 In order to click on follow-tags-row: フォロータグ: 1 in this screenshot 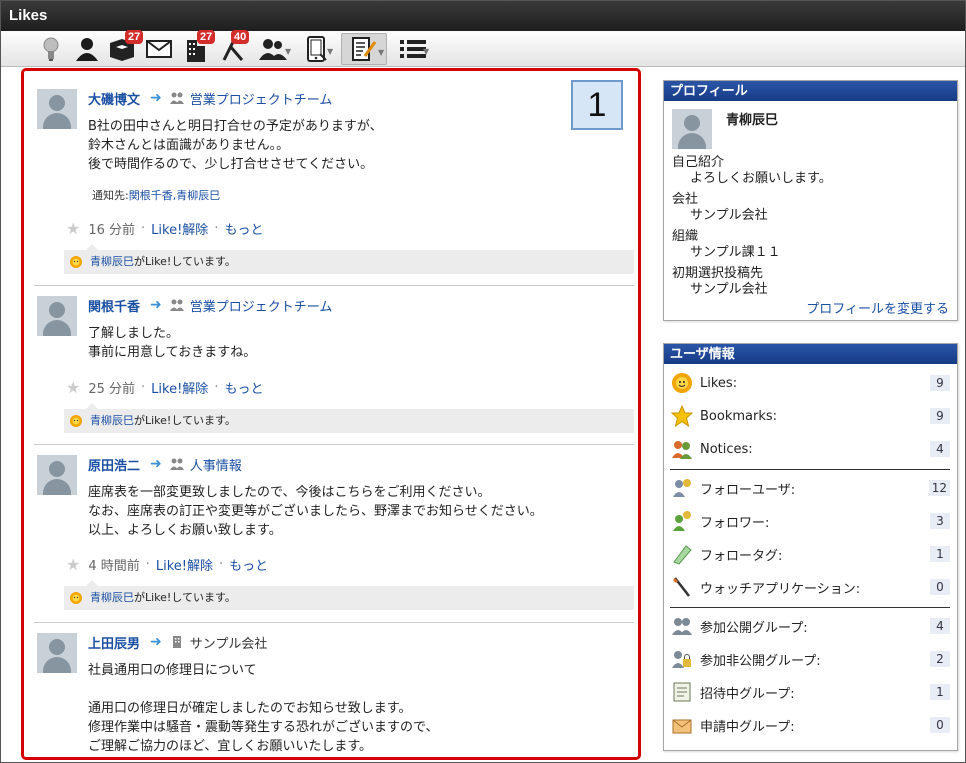, I will do `click(810, 554)`.